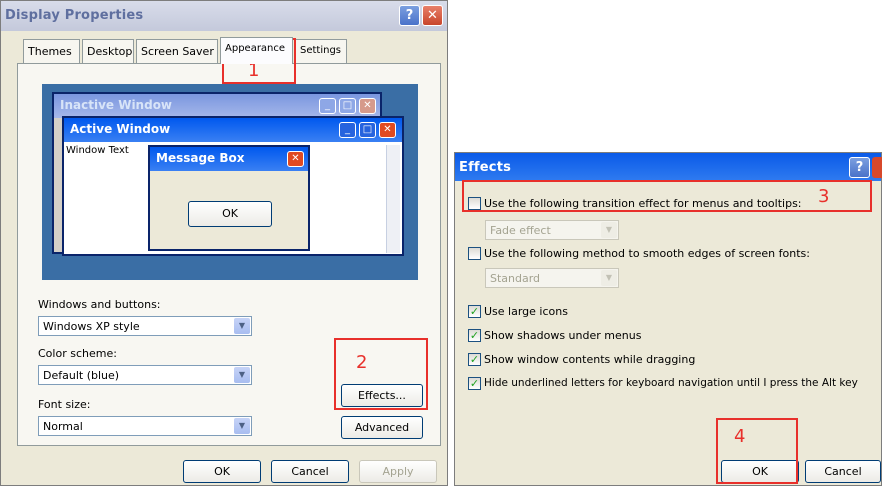  I want to click on effects-title: Effects, so click(485, 167).